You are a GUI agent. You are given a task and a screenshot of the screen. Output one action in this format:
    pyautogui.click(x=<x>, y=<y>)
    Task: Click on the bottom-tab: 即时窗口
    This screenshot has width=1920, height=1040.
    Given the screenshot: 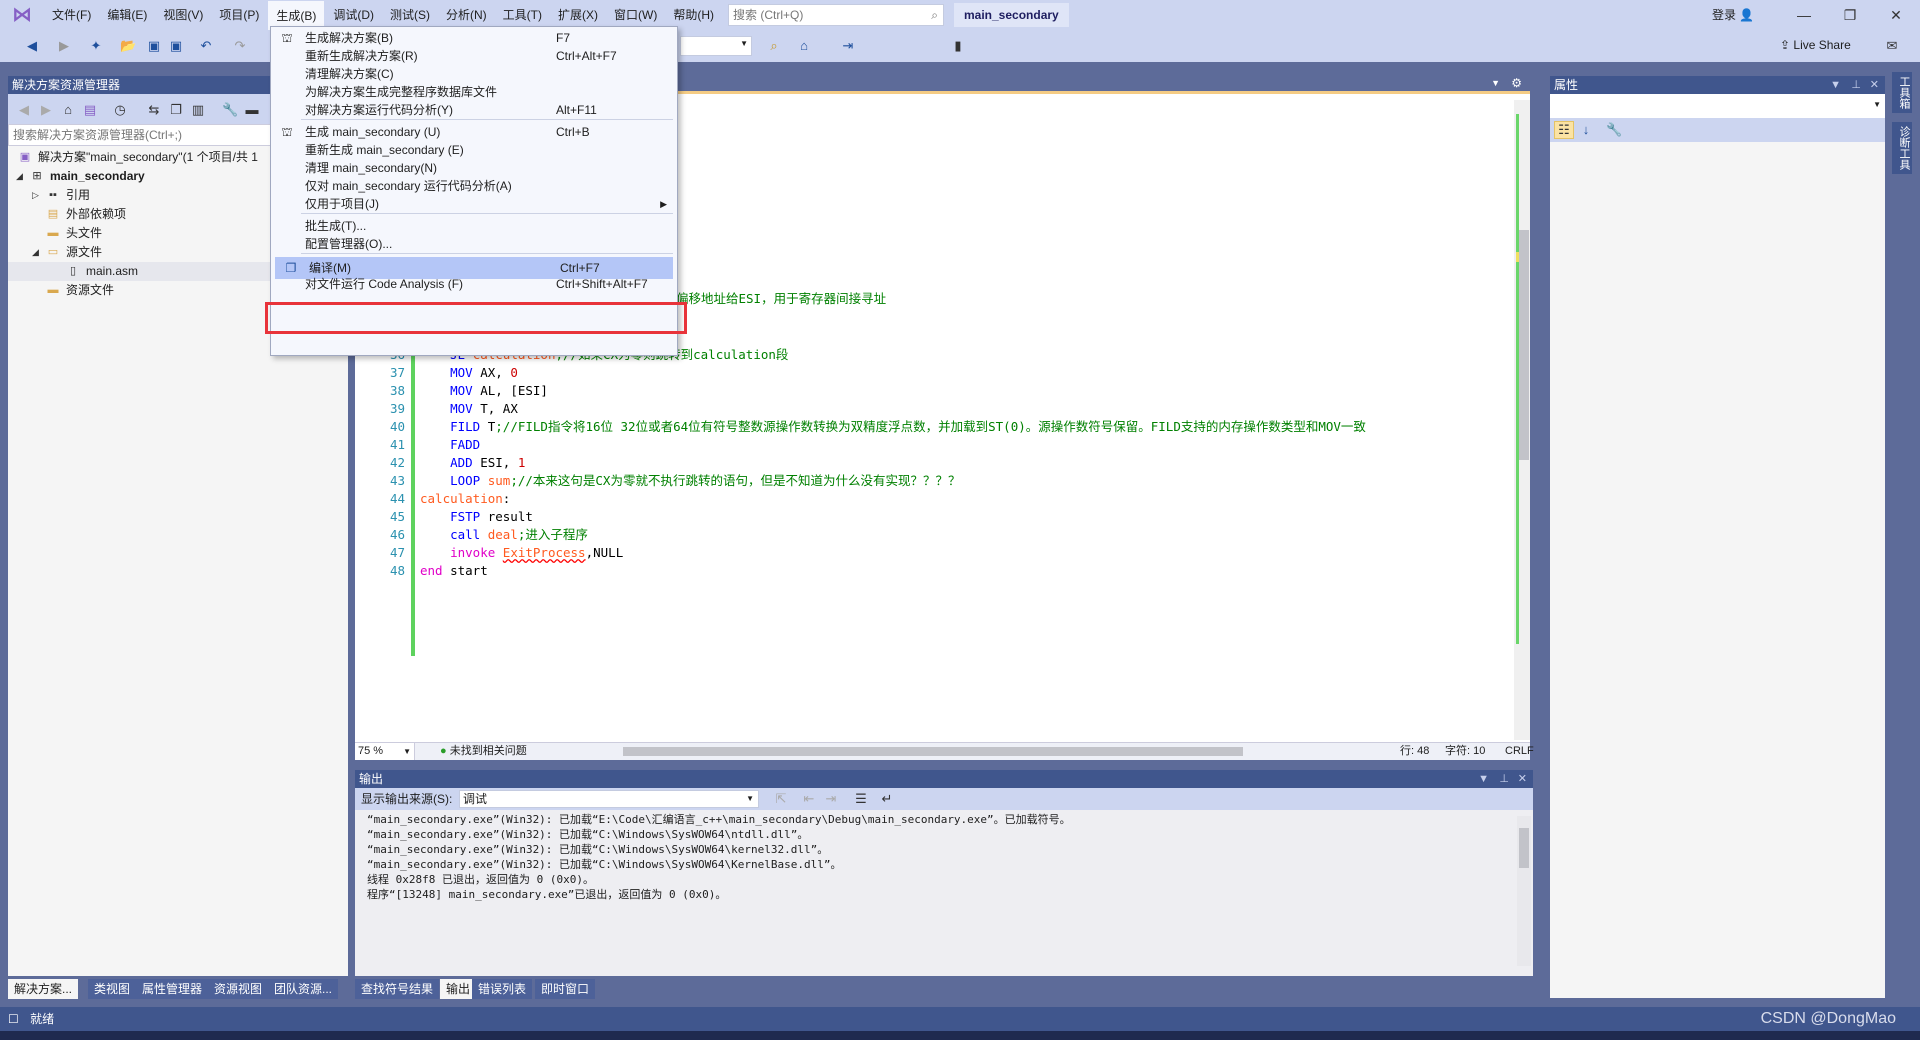 What is the action you would take?
    pyautogui.click(x=565, y=989)
    